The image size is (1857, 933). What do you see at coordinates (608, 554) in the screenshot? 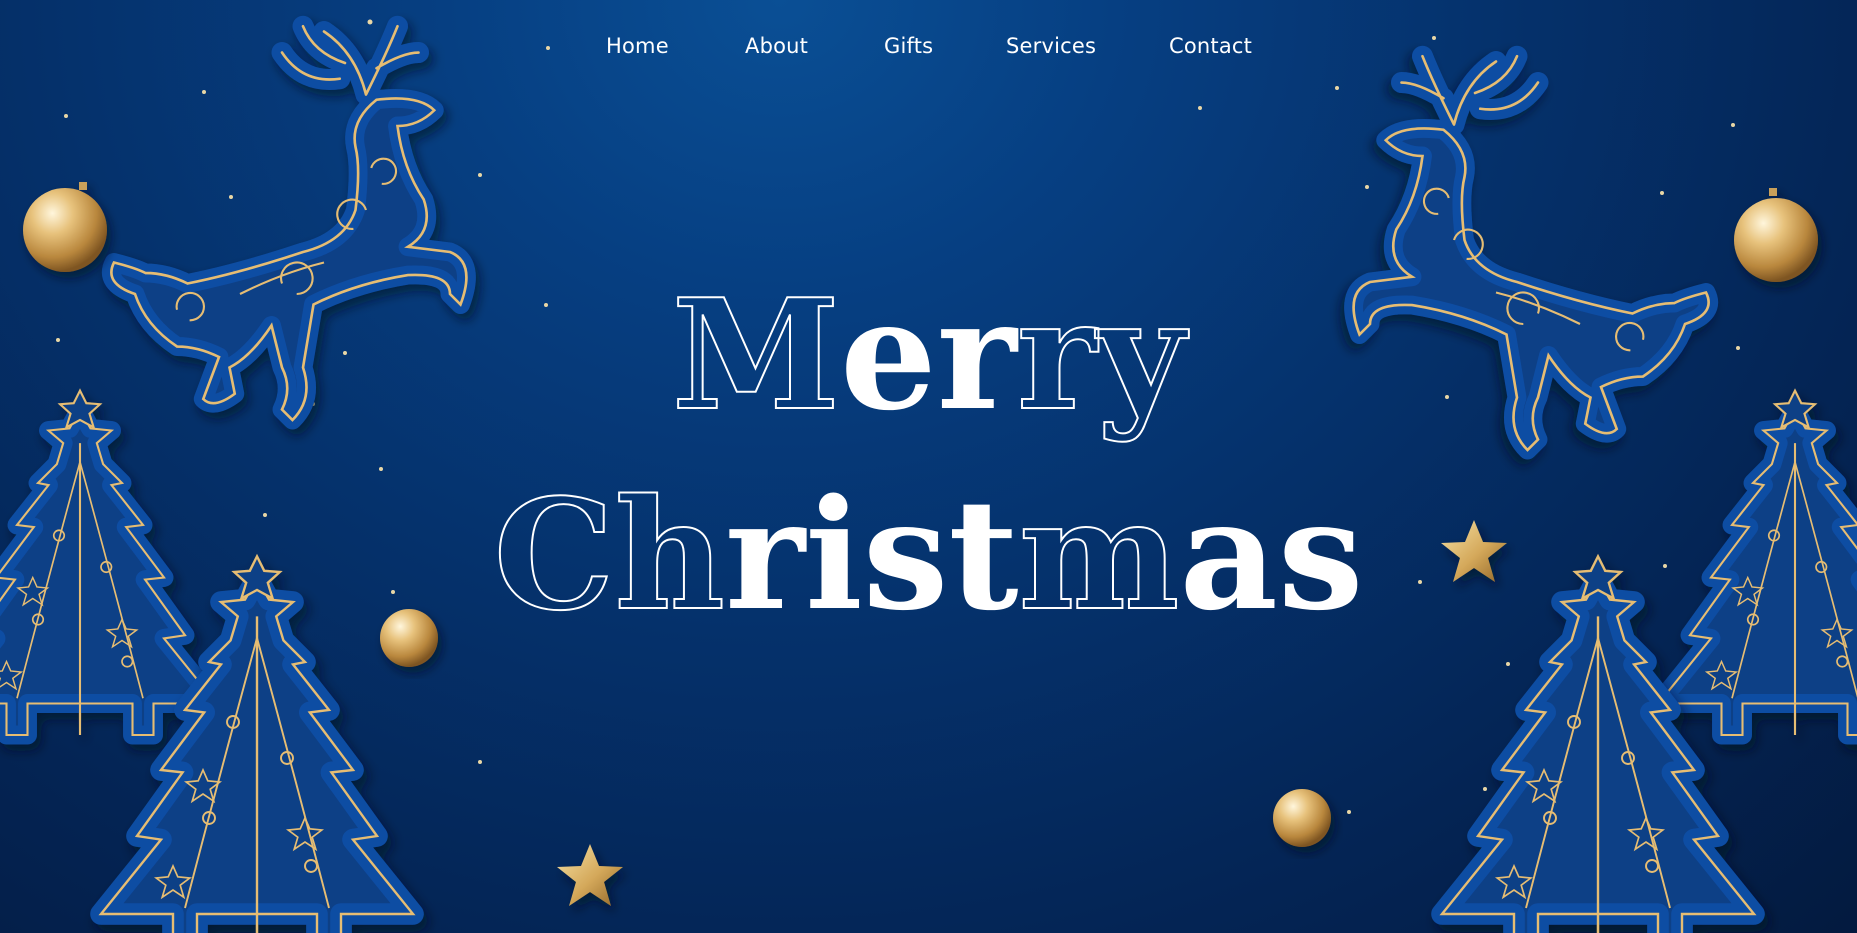
I see `hero-line2-outline-a: Ch` at bounding box center [608, 554].